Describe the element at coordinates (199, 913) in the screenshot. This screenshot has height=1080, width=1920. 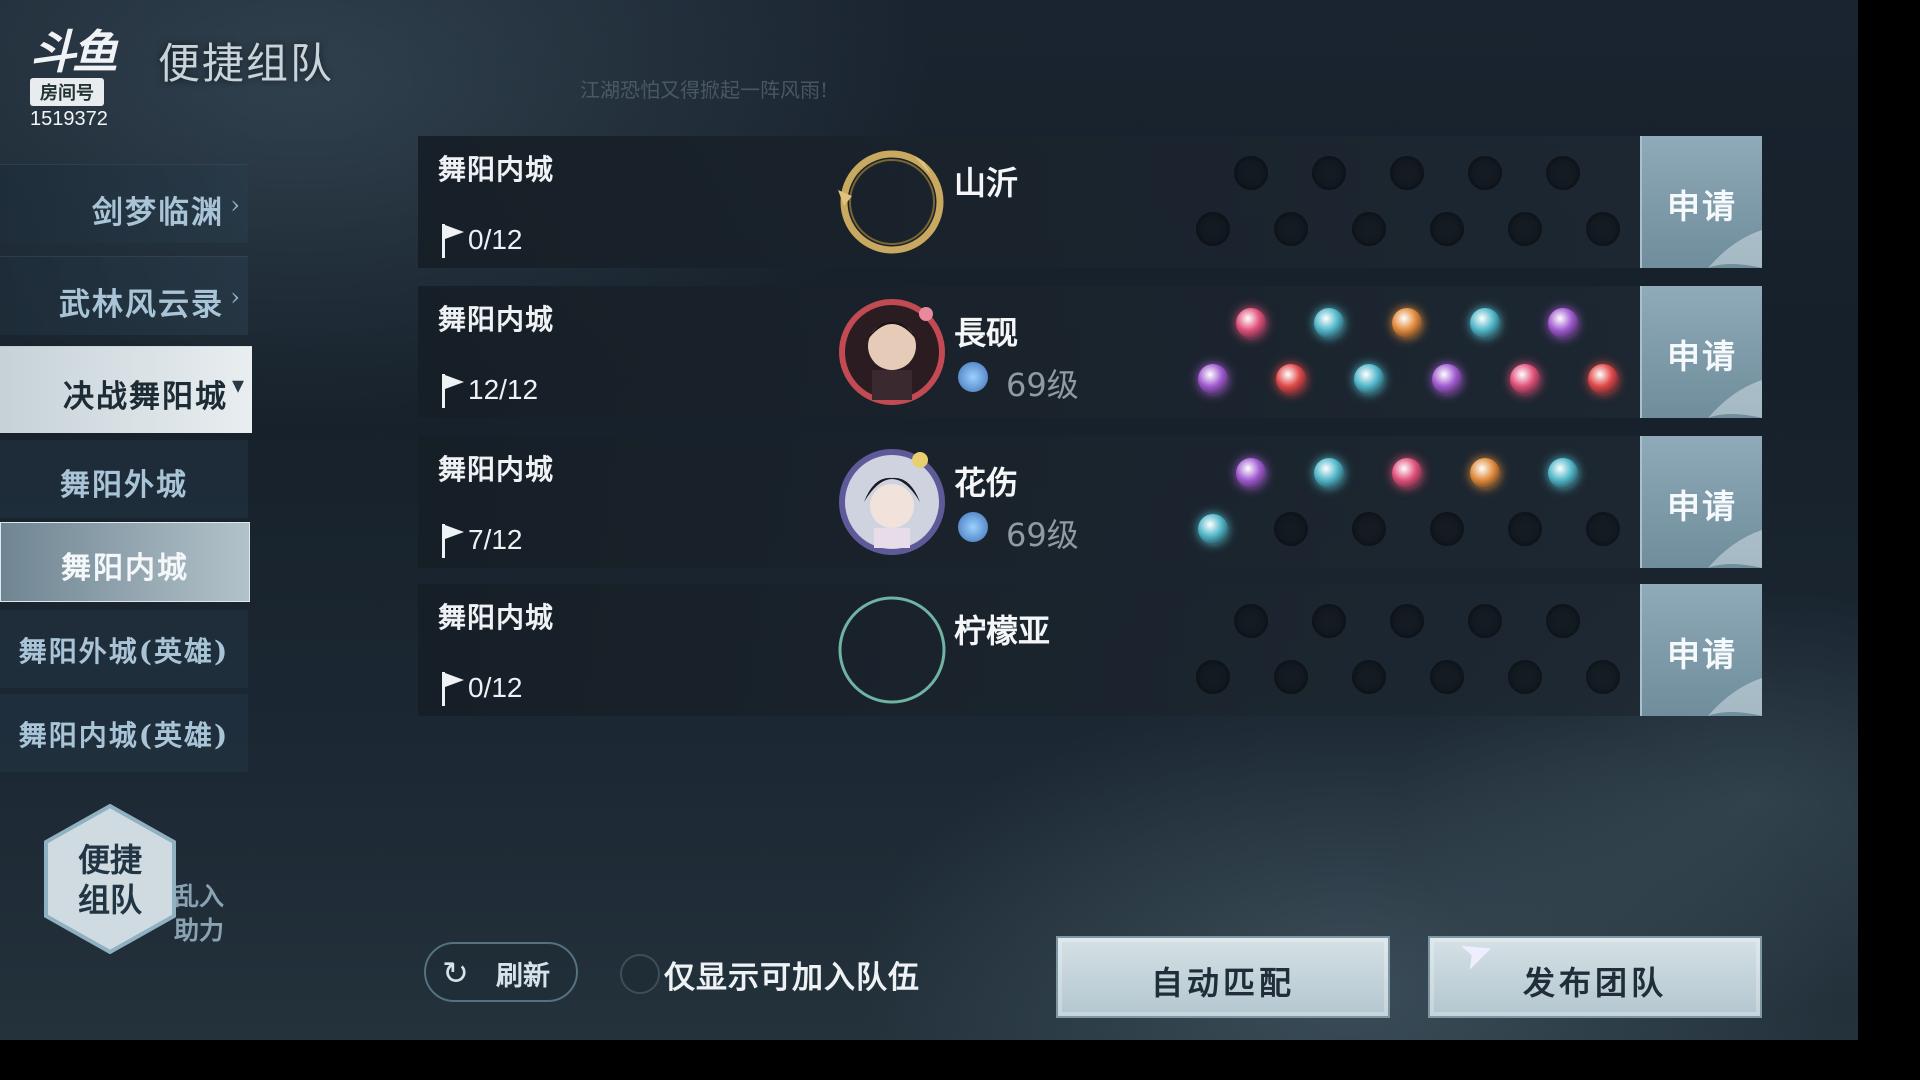
I see `tab-join-assist-label: 乱入 助力` at that location.